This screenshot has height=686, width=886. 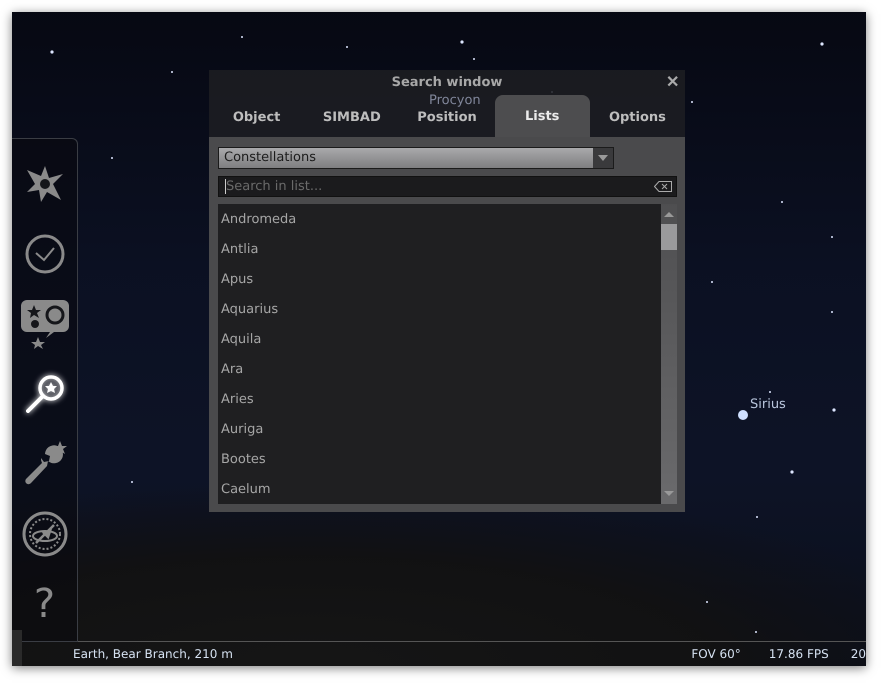 I want to click on astrolabe-icon, so click(x=45, y=534).